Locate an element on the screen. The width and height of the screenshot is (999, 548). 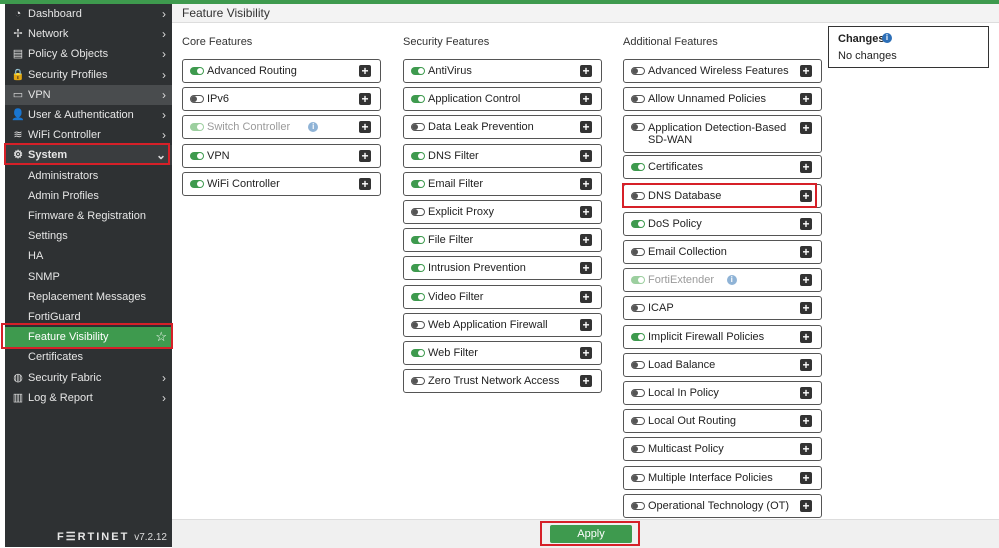
feature-dns-filter: DNS Filter + is located at coordinates (502, 155).